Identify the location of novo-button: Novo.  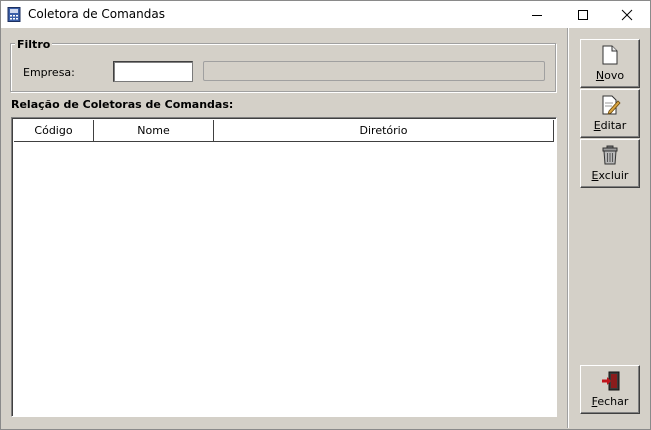
(610, 63).